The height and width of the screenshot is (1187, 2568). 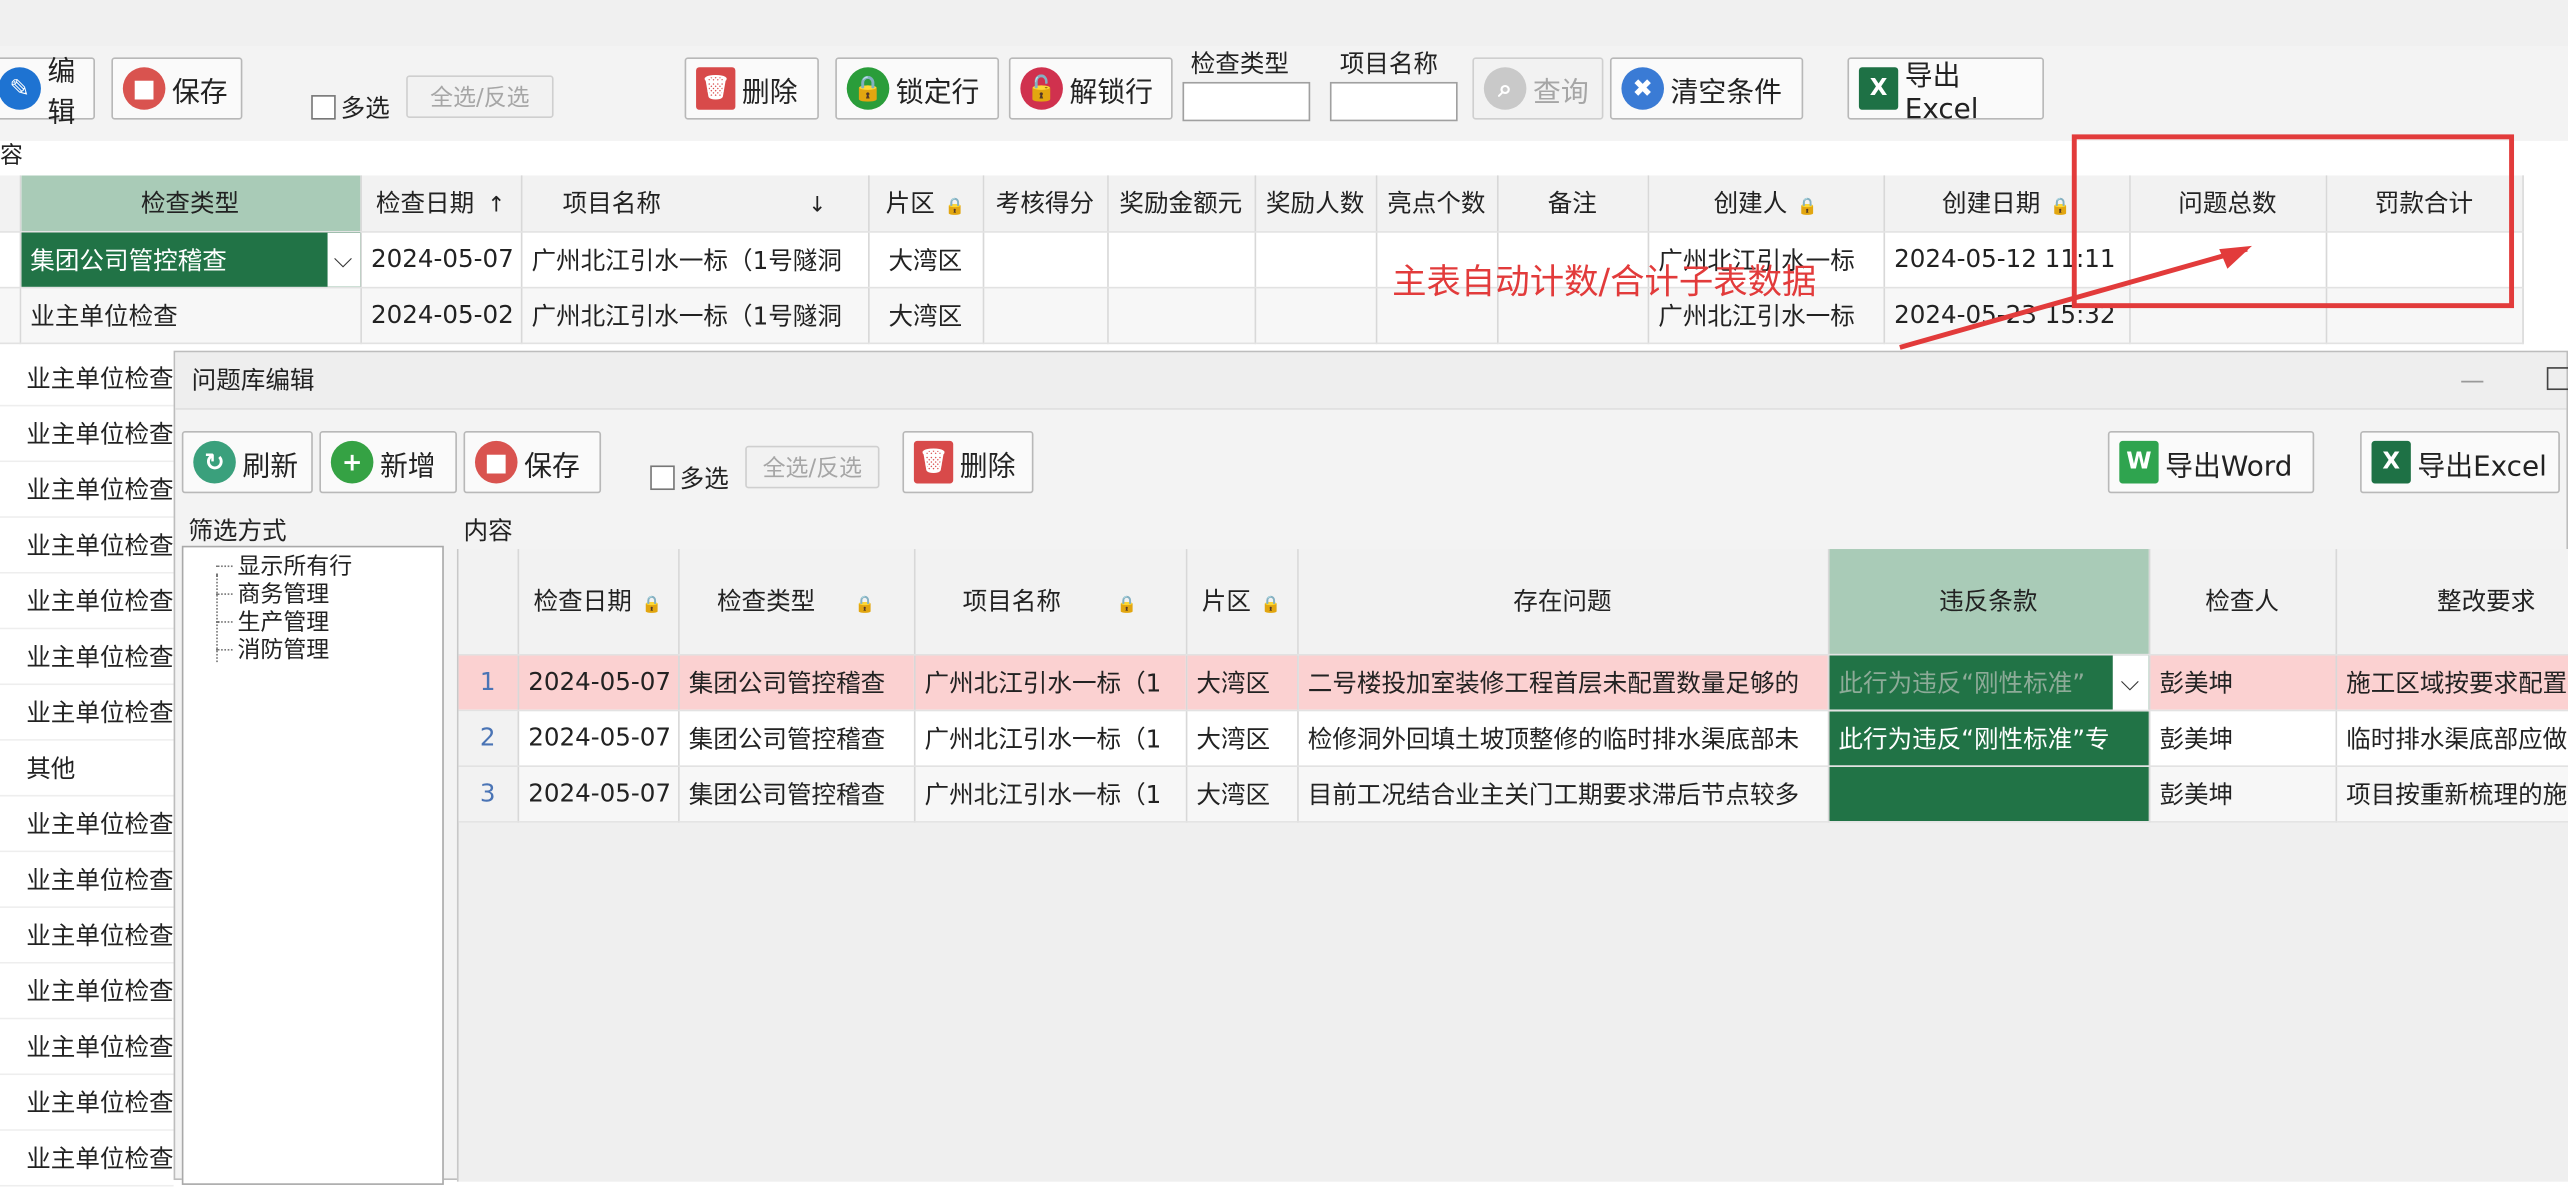 What do you see at coordinates (933, 462) in the screenshot?
I see `trash-icon: 🗑` at bounding box center [933, 462].